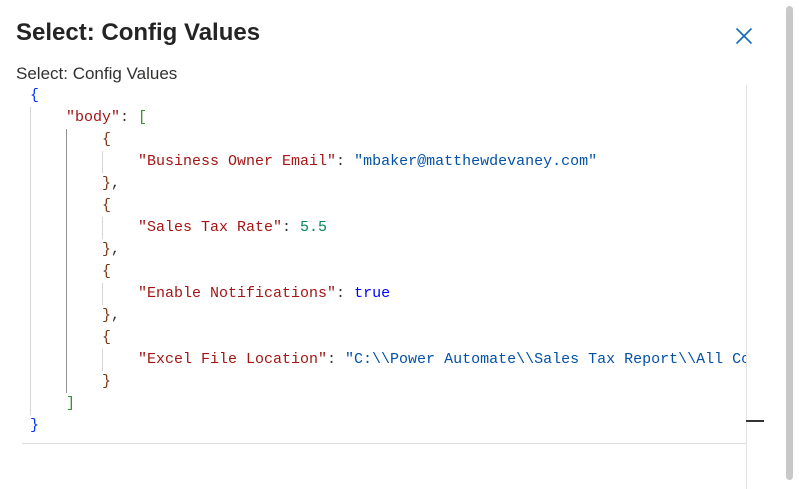 The image size is (799, 489). I want to click on panel-scrollbar-thumb, so click(789, 243).